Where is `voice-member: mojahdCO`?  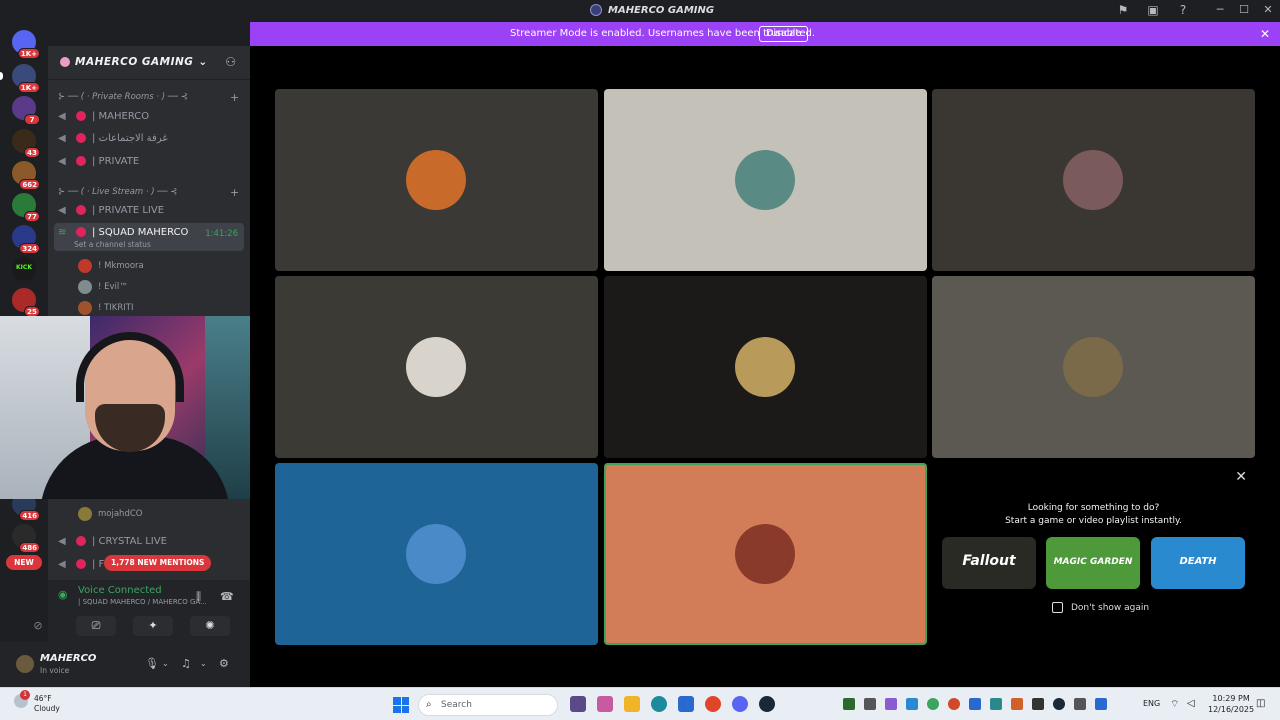 voice-member: mojahdCO is located at coordinates (110, 514).